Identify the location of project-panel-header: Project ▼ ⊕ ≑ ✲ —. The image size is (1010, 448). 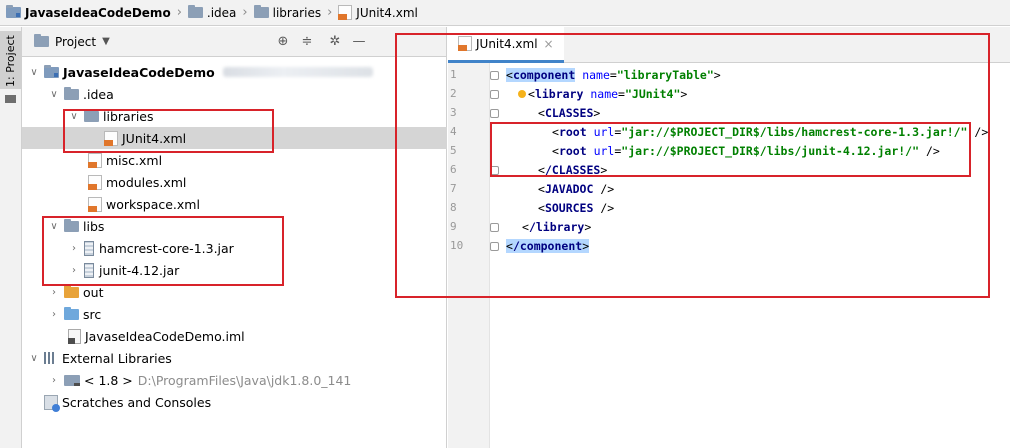
(234, 42).